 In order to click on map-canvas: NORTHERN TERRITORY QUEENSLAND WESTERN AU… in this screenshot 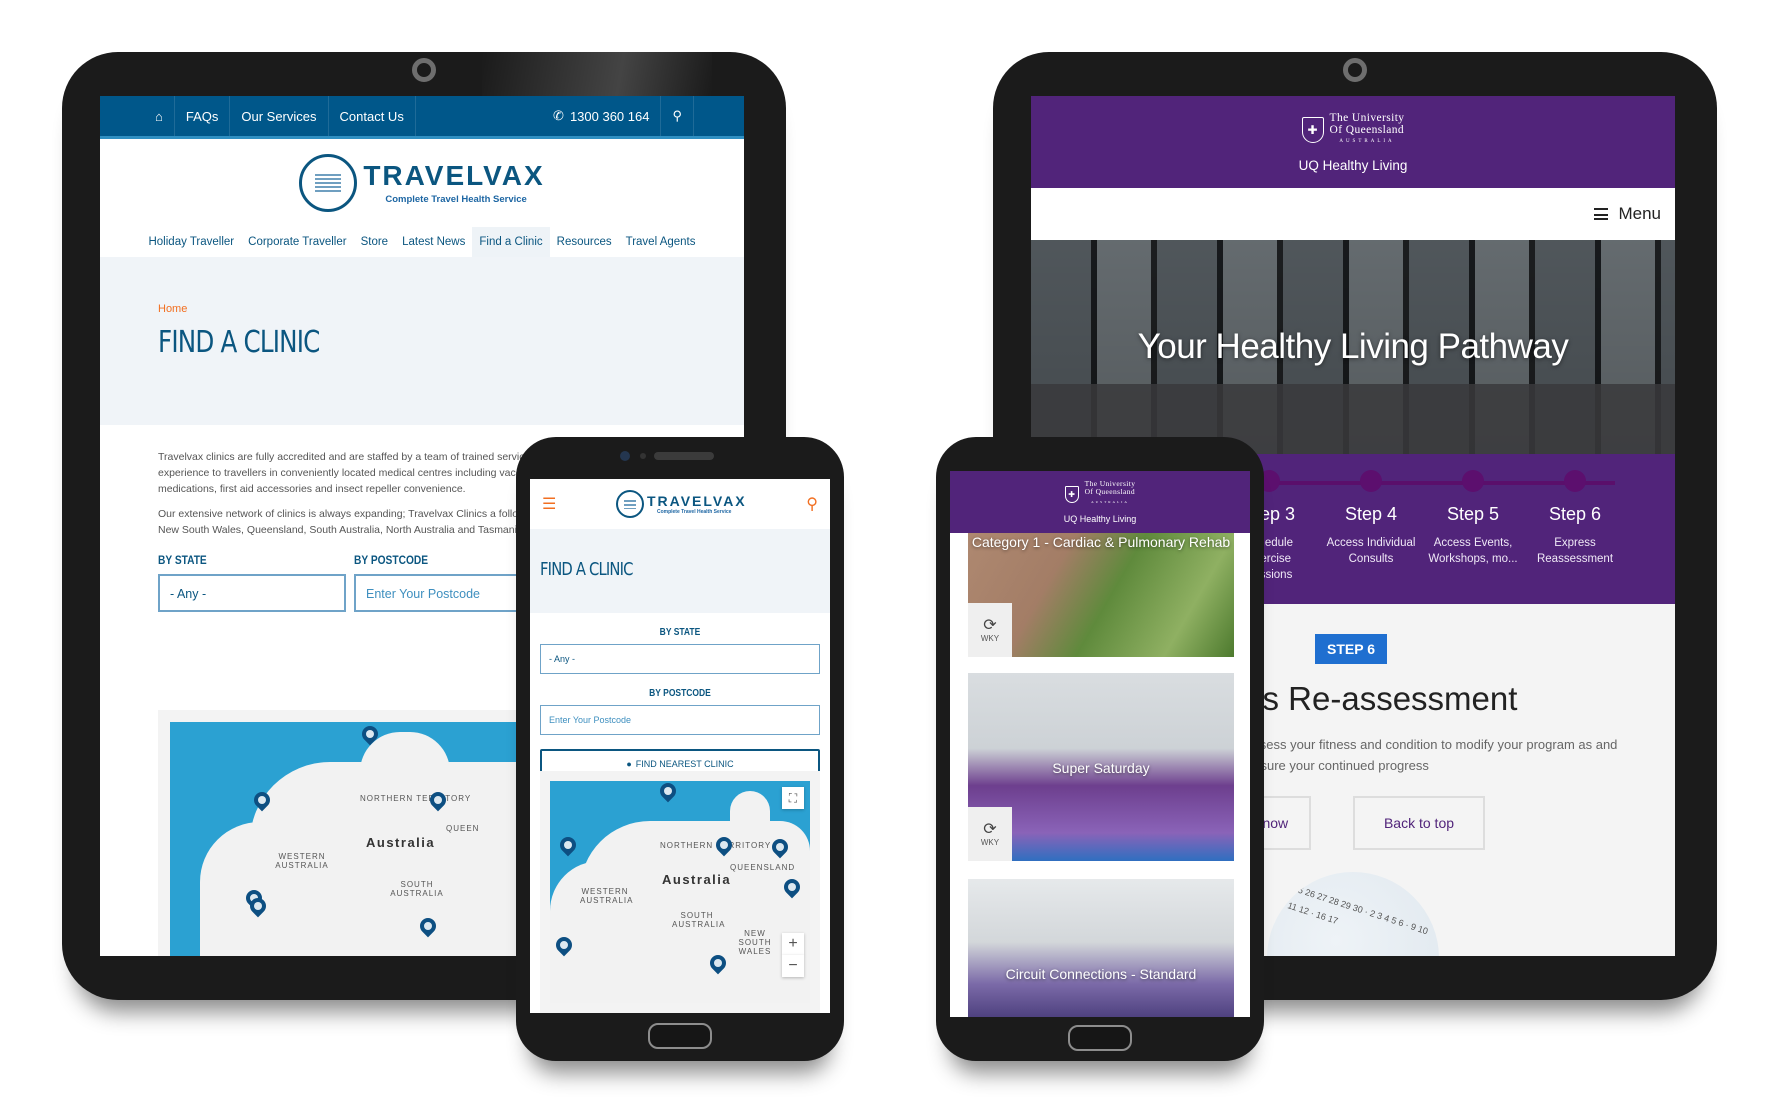, I will do `click(680, 892)`.